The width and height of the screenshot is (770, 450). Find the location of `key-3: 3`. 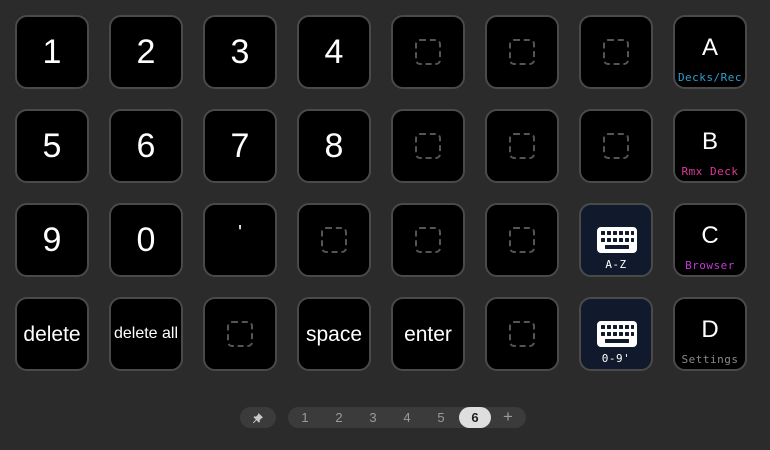

key-3: 3 is located at coordinates (240, 52).